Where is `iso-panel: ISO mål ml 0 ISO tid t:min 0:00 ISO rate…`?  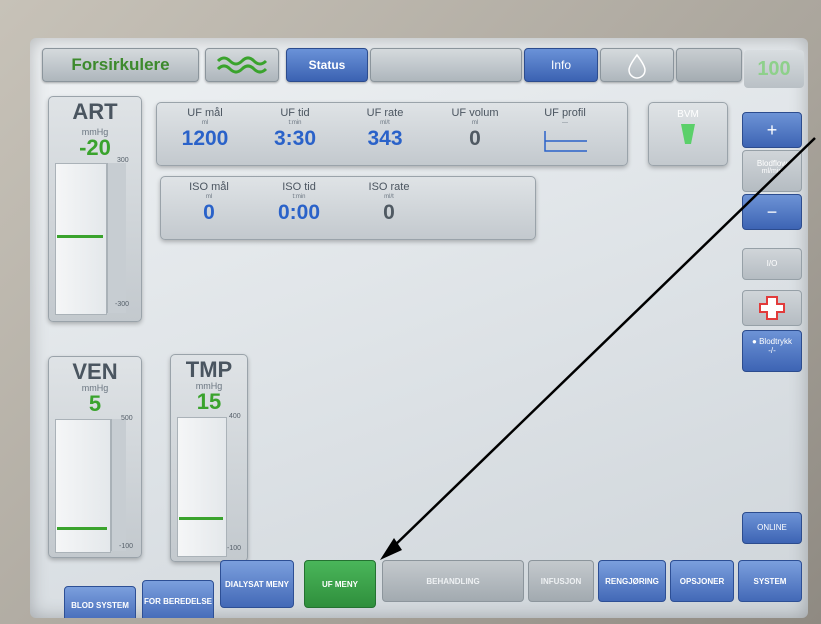 iso-panel: ISO mål ml 0 ISO tid t:min 0:00 ISO rate… is located at coordinates (348, 208).